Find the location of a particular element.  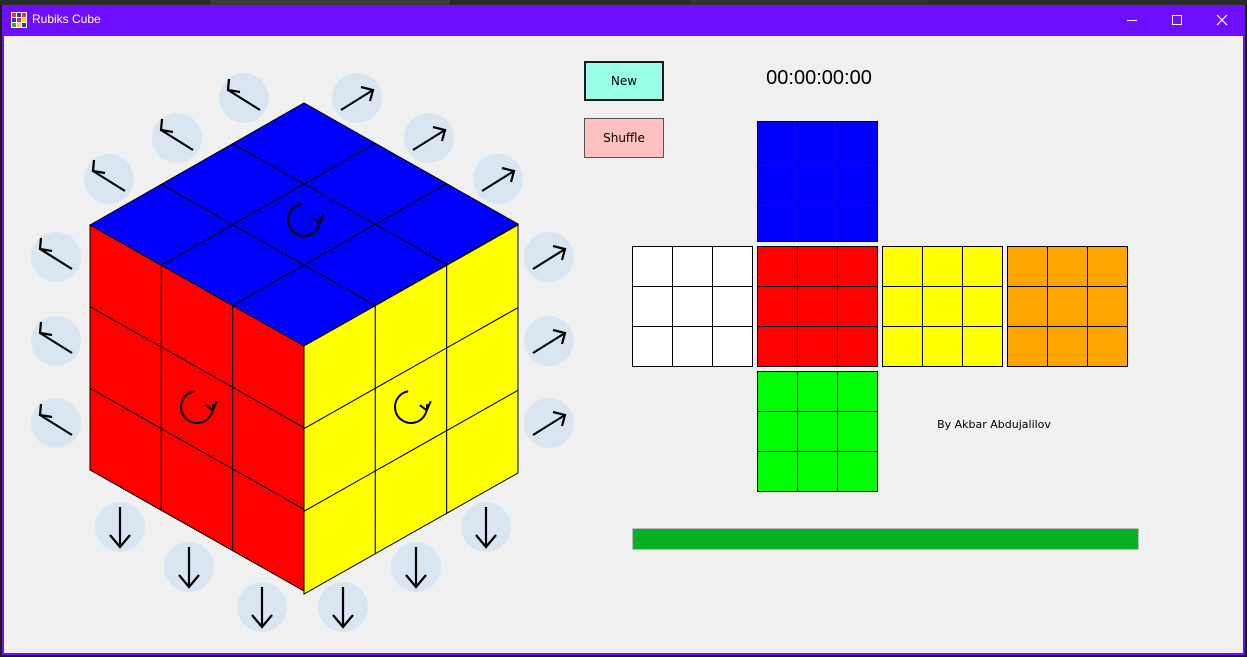

timer-display: 00:00:00:00 is located at coordinates (819, 78).